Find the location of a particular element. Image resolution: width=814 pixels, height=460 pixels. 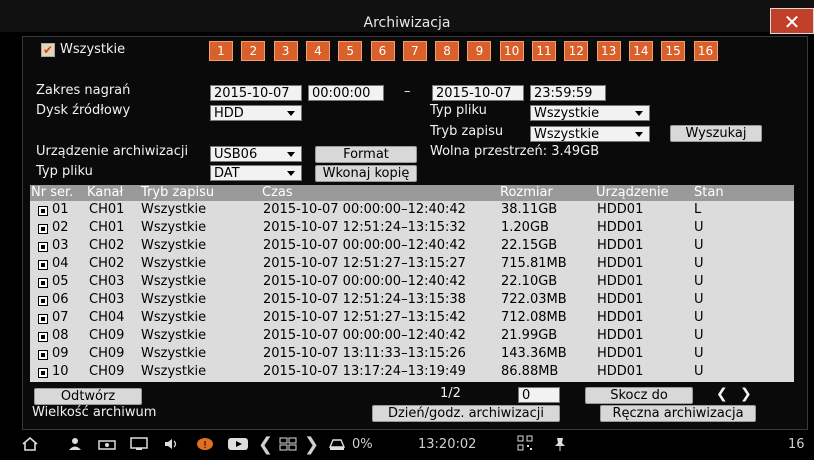

cell-size: 712.08MB is located at coordinates (534, 317).